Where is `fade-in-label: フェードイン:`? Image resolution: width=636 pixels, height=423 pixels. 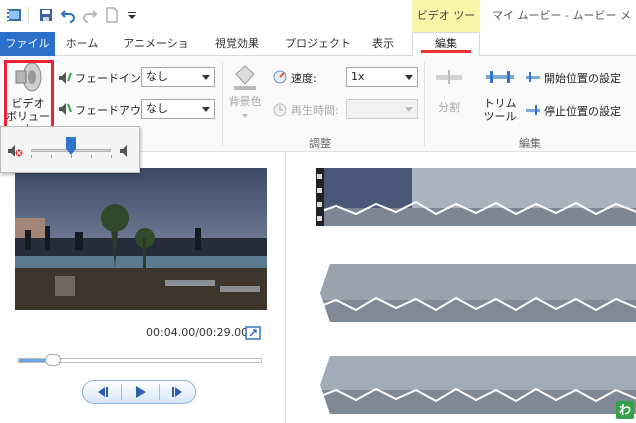
fade-in-label: フェードイン: is located at coordinates (110, 78).